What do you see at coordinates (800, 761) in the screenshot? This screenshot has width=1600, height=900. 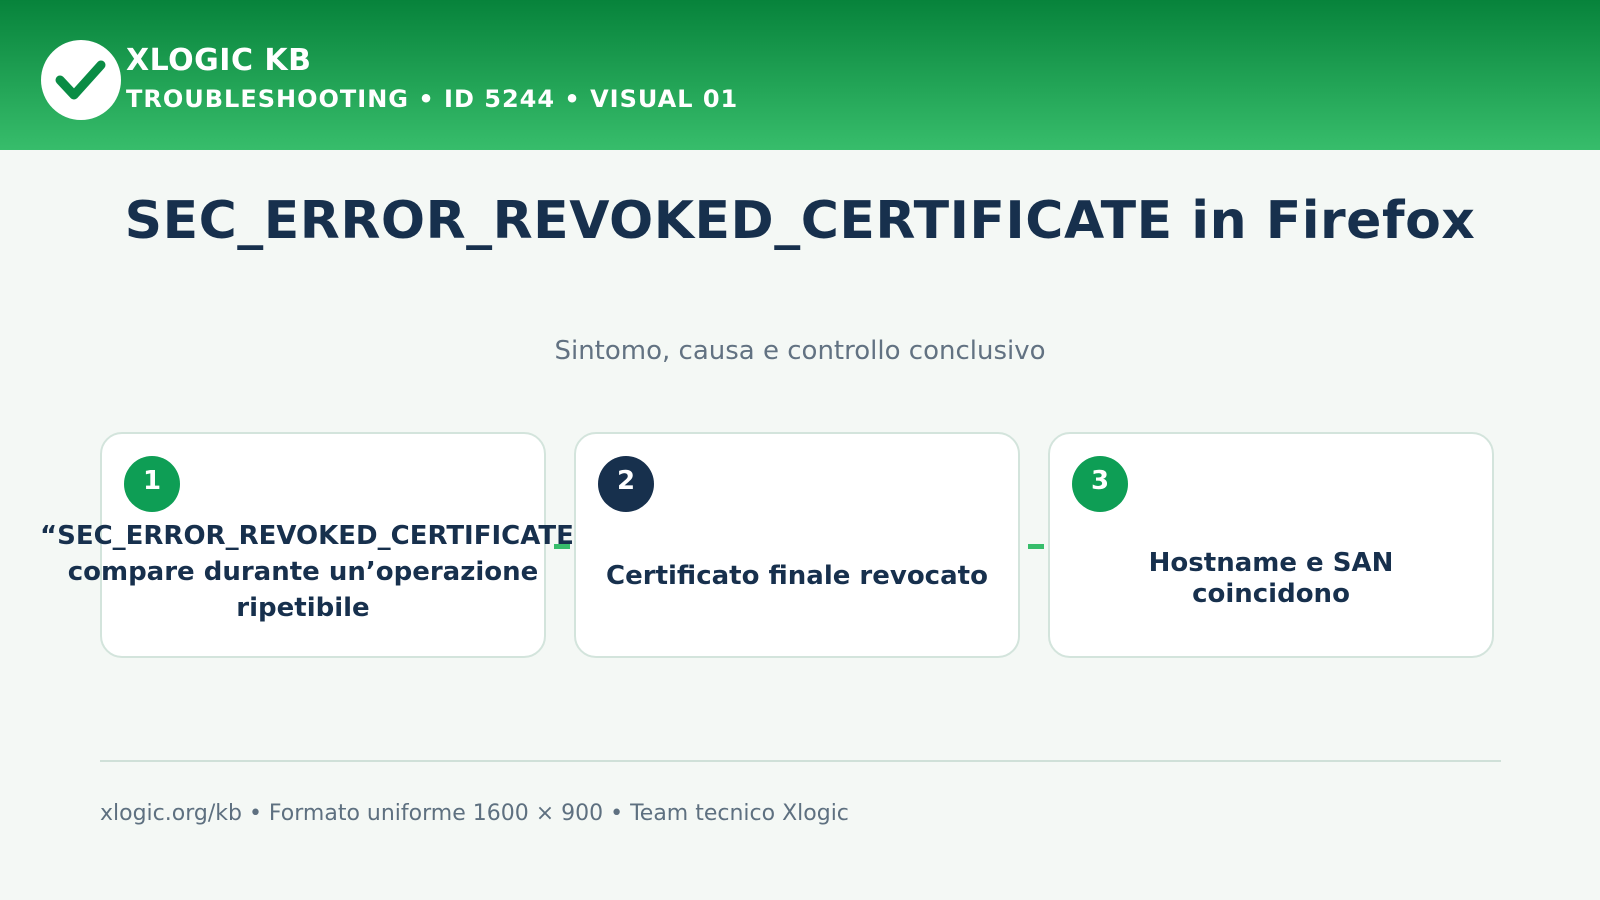 I see `footer-divider` at bounding box center [800, 761].